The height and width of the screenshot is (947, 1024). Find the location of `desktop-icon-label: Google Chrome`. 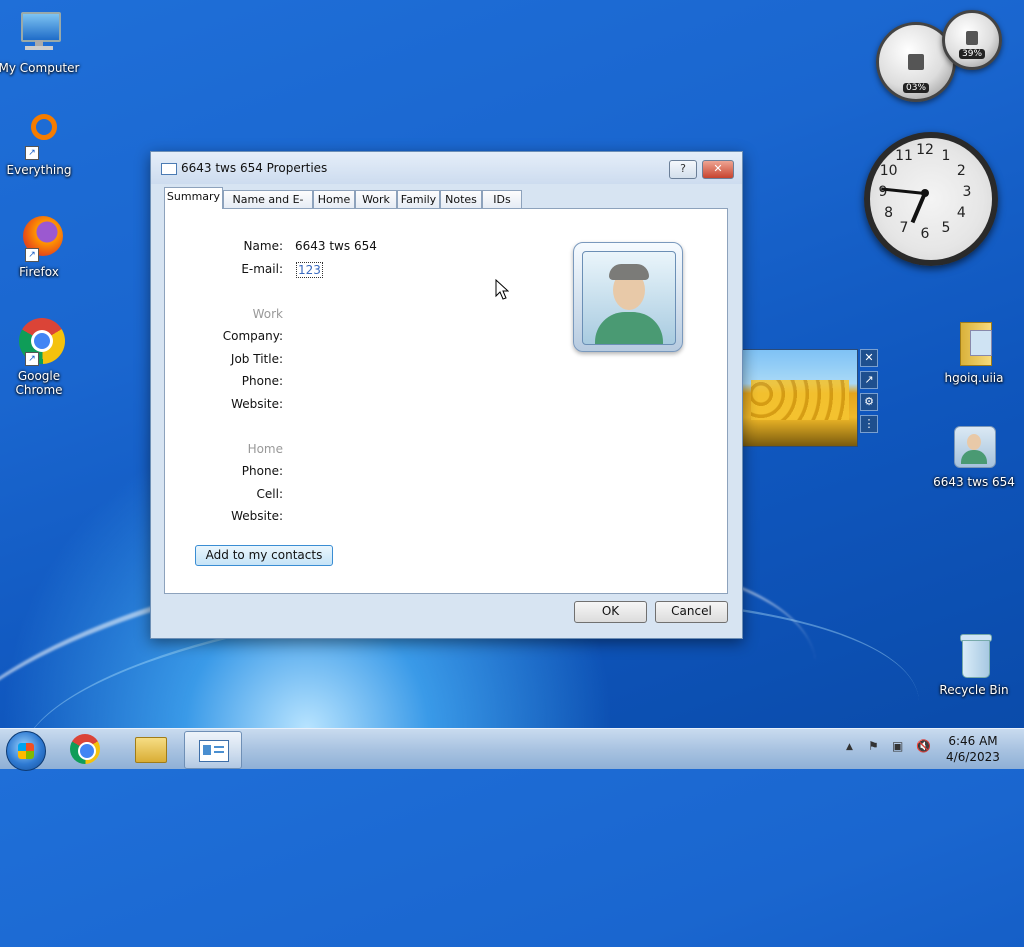

desktop-icon-label: Google Chrome is located at coordinates (39, 383).